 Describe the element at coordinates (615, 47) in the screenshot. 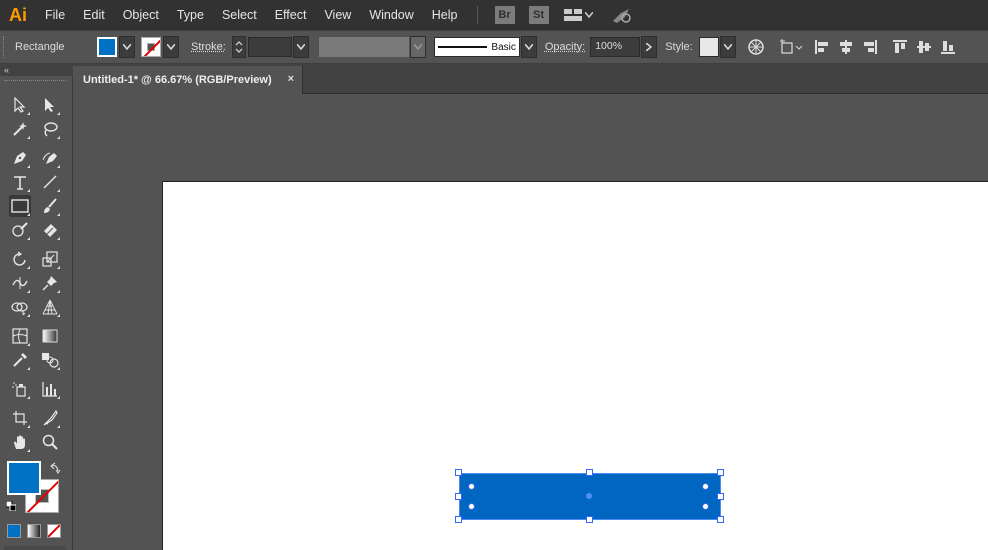

I see `opacity-input: 100%` at that location.